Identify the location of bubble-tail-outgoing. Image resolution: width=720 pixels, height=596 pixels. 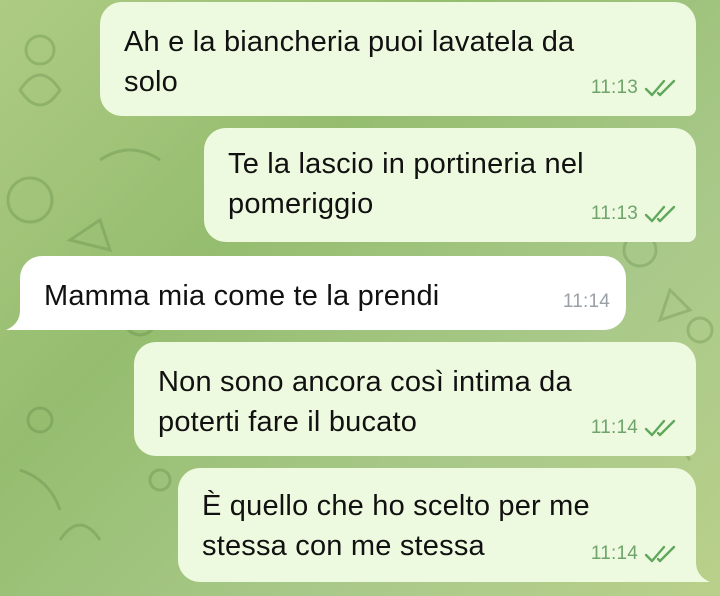
(700, 572).